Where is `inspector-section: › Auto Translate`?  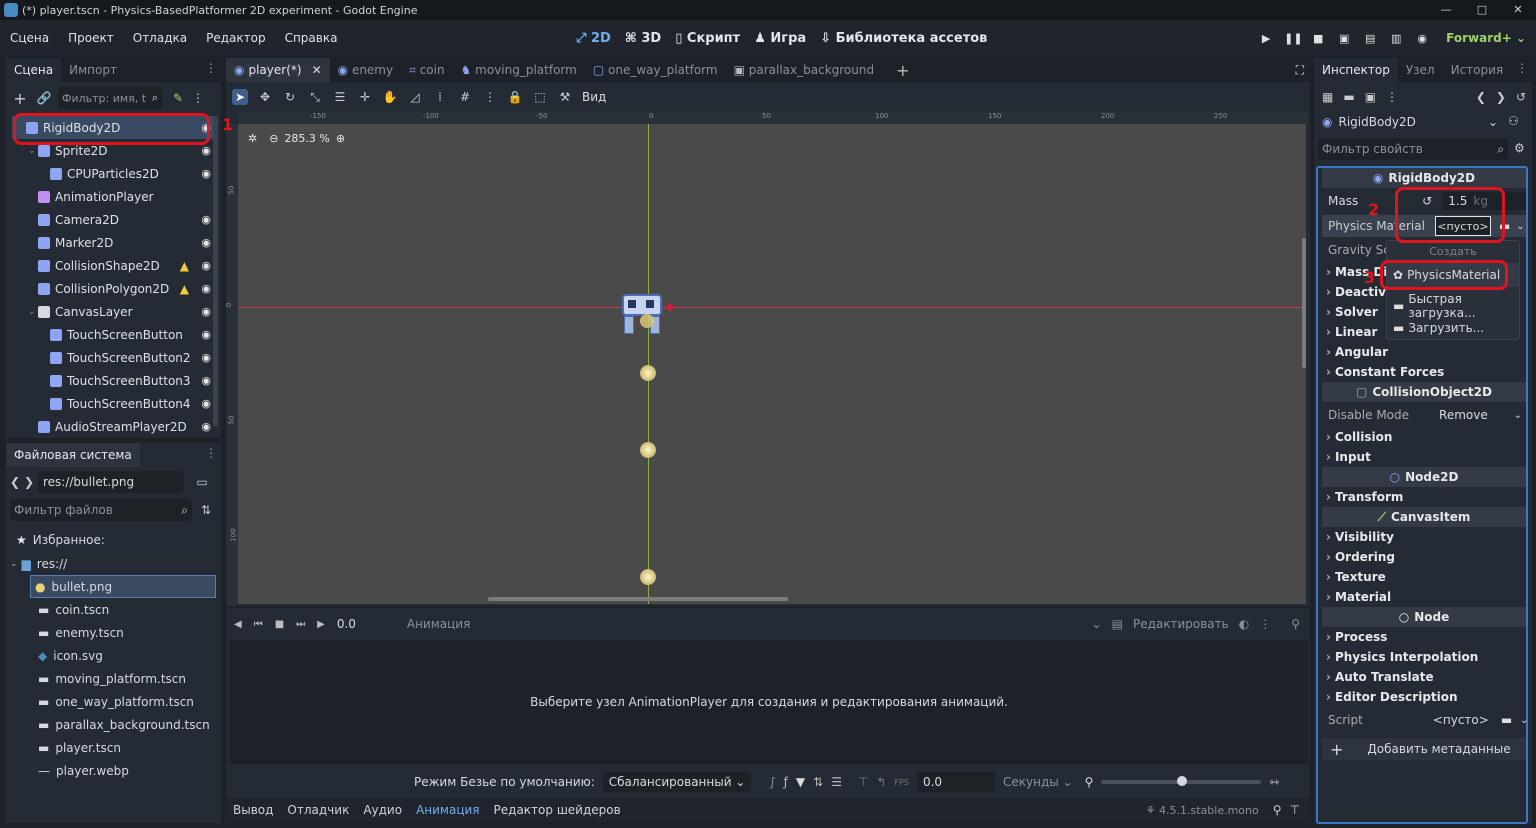
inspector-section: › Auto Translate is located at coordinates (1424, 677).